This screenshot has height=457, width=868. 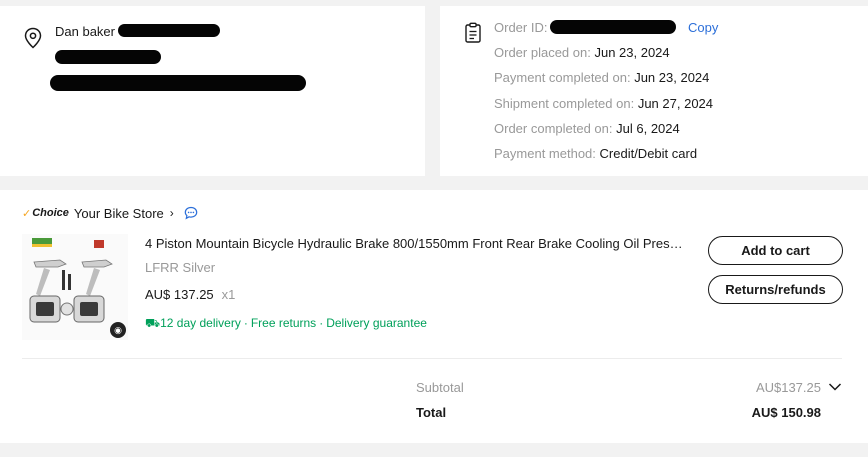 What do you see at coordinates (672, 77) in the screenshot?
I see `payment-completed-date: Jun 23, 2024` at bounding box center [672, 77].